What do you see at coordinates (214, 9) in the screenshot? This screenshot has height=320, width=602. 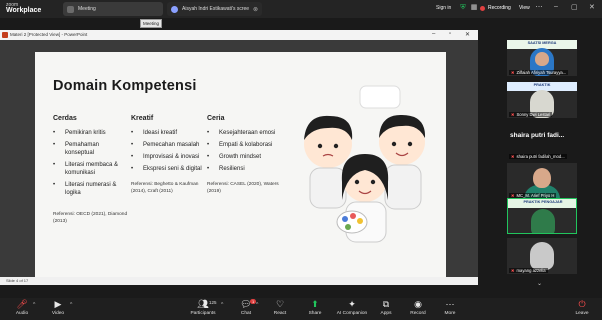 I see `tab-screen-share: Aisyah Indri Estikawati's scree ⊗` at bounding box center [214, 9].